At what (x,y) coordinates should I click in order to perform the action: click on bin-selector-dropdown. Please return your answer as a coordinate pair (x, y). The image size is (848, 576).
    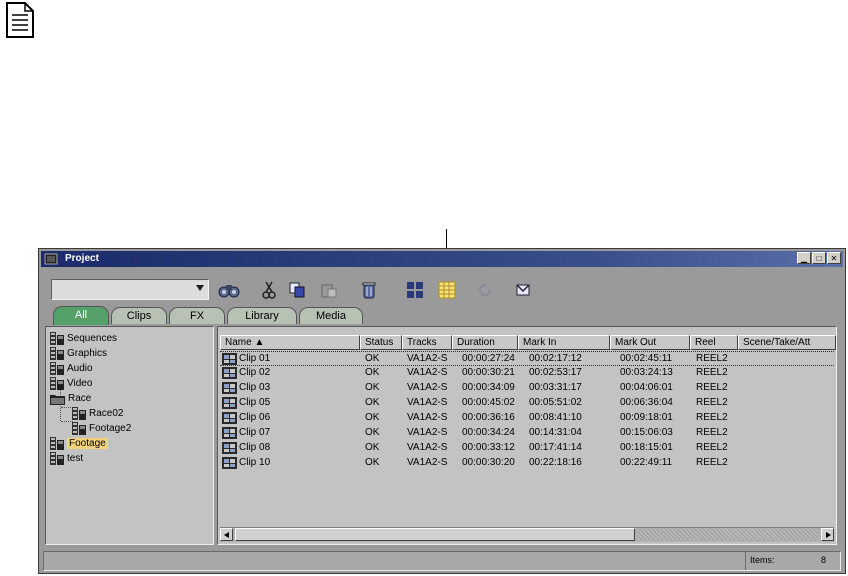
    Looking at the image, I should click on (130, 289).